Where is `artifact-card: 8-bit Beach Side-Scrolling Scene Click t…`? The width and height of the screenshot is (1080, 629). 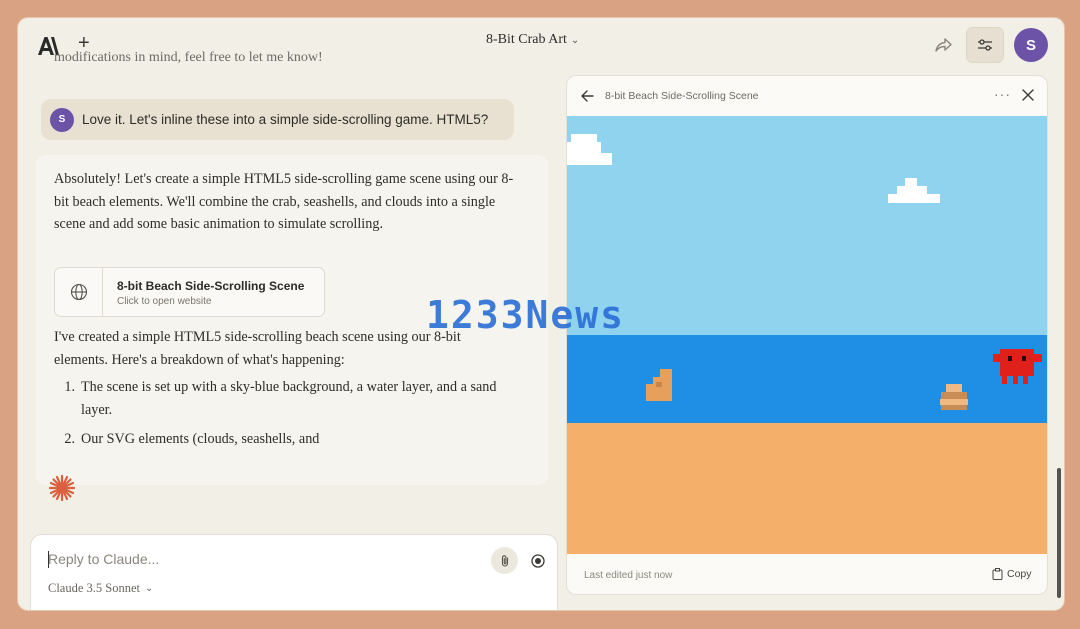
artifact-card: 8-bit Beach Side-Scrolling Scene Click t… is located at coordinates (189, 292).